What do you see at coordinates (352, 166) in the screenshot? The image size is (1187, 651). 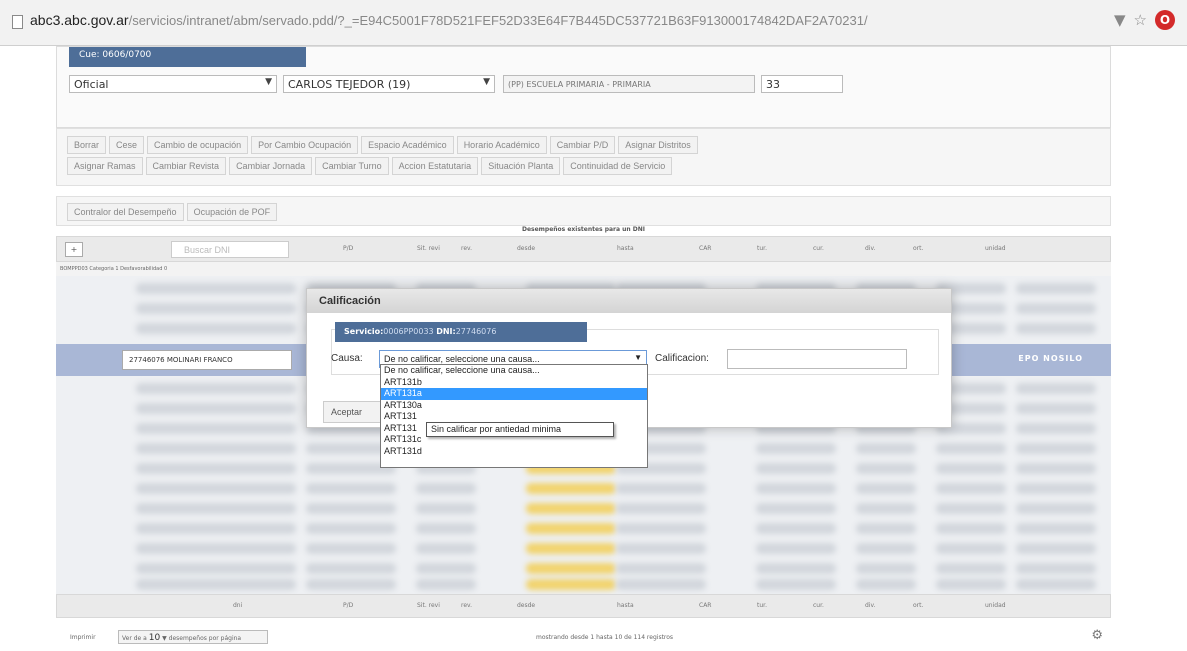 I see `cambiar-turno-button: Cambiar Turno` at bounding box center [352, 166].